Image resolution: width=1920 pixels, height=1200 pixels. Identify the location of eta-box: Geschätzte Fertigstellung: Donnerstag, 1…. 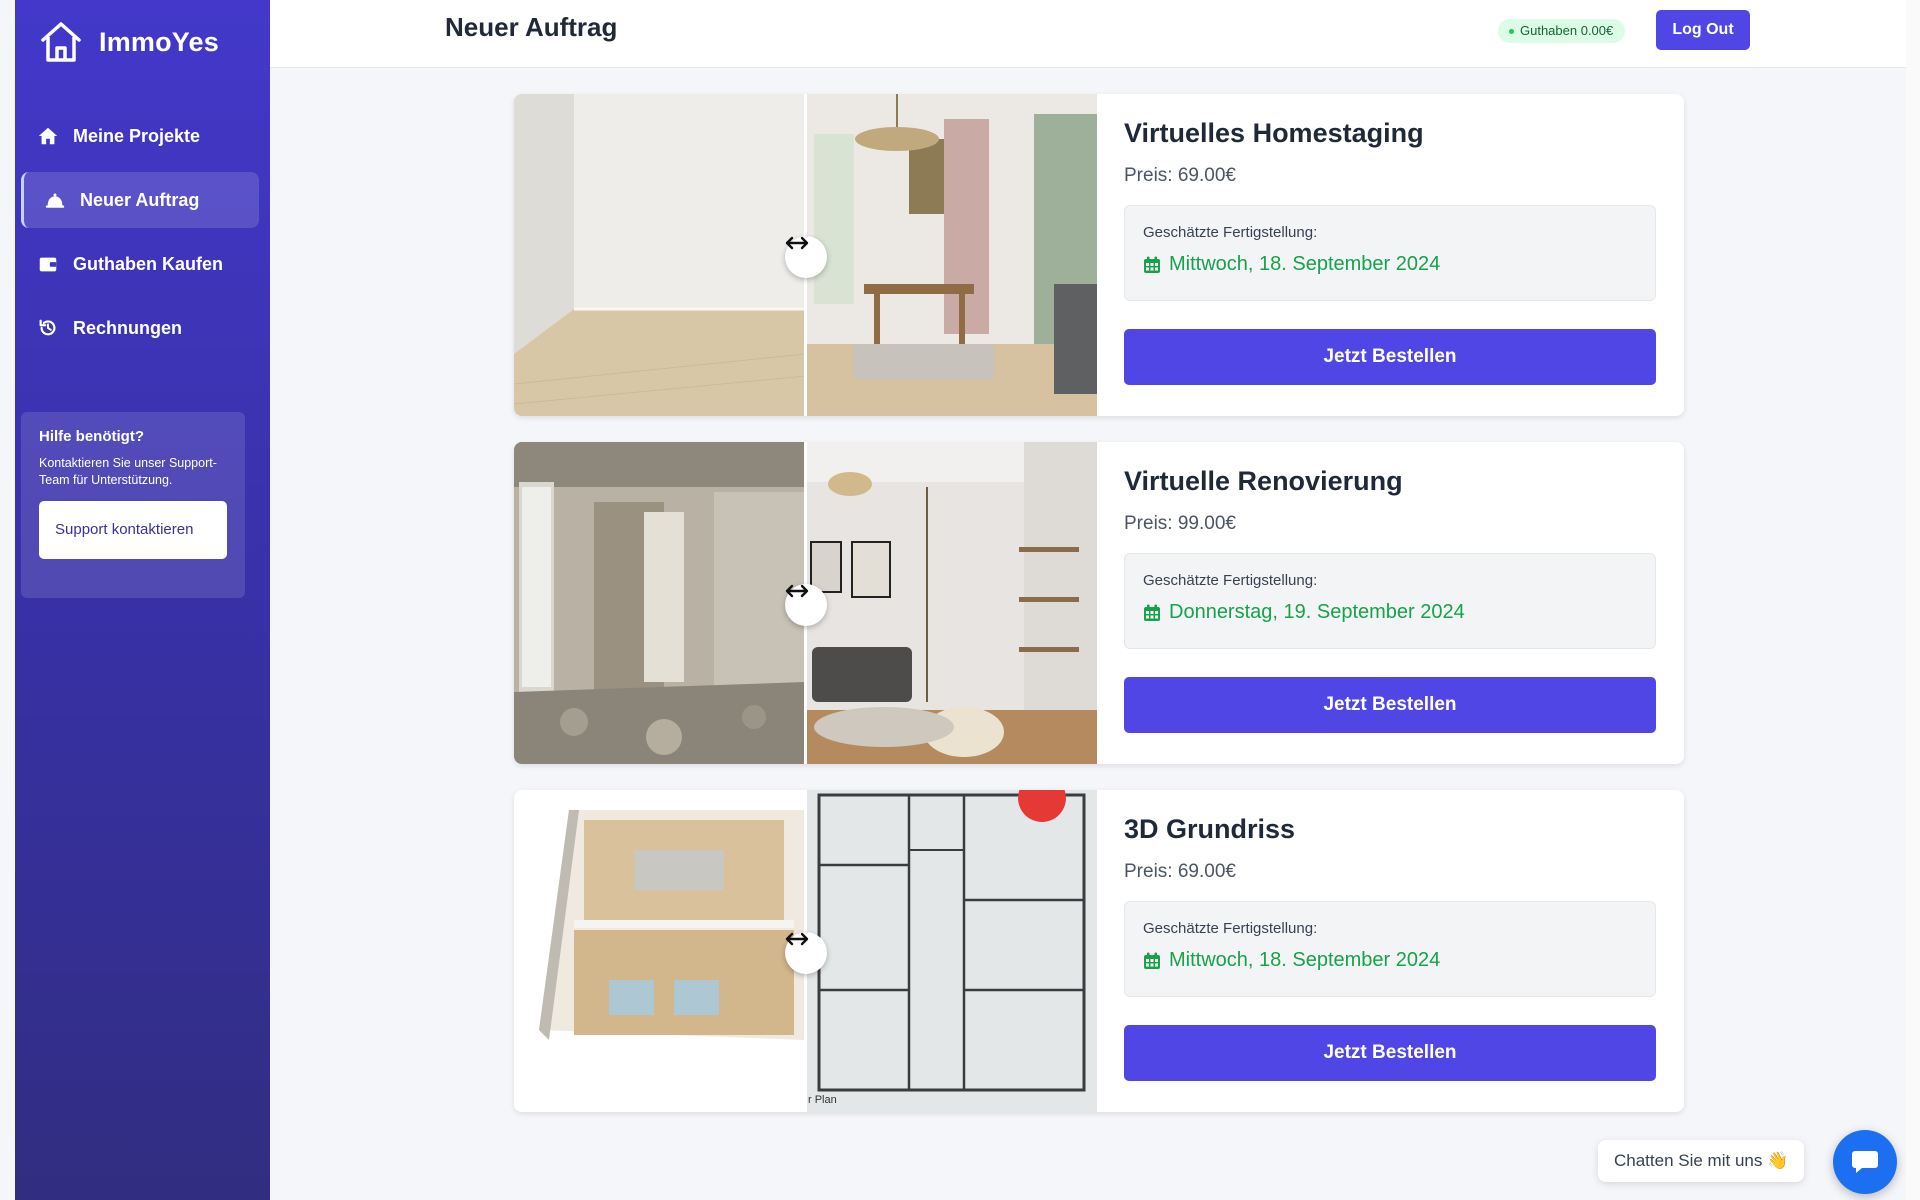
(1390, 601).